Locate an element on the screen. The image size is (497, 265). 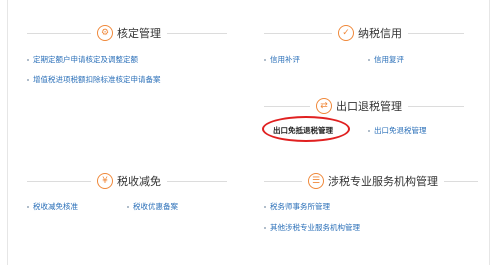
link-label: 税收优惠备案 is located at coordinates (155, 206).